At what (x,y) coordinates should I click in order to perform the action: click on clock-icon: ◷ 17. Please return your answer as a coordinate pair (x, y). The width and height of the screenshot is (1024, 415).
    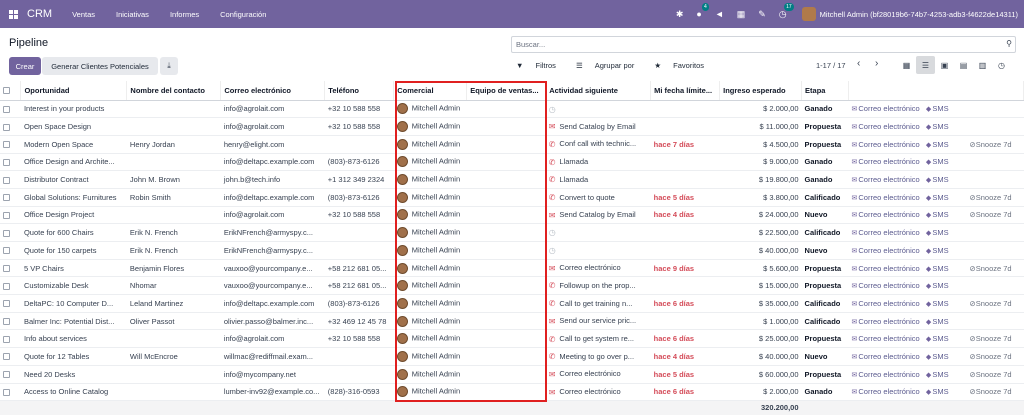
    Looking at the image, I should click on (786, 11).